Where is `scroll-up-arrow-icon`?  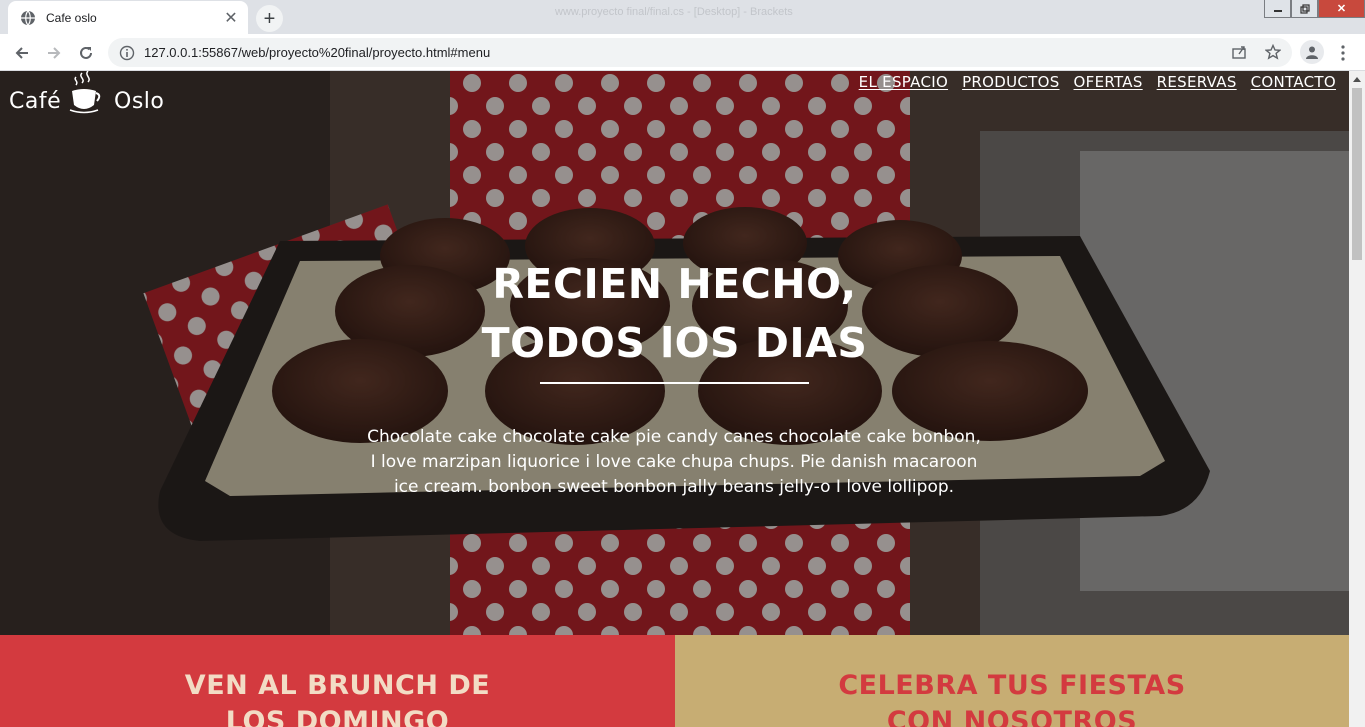 scroll-up-arrow-icon is located at coordinates (1357, 79).